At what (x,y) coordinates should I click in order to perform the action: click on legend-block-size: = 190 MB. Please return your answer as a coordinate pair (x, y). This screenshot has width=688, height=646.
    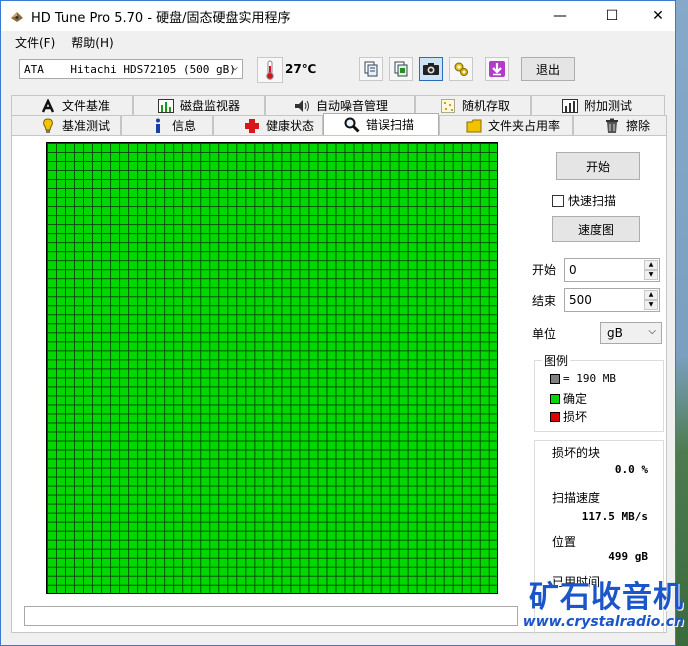
    Looking at the image, I should click on (583, 378).